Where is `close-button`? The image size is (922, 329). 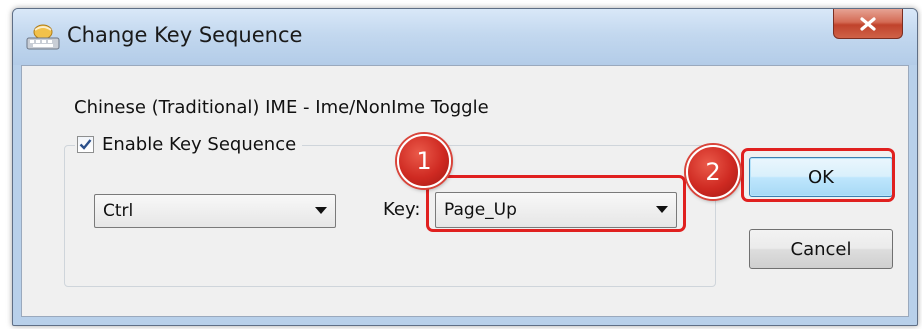
close-button is located at coordinates (868, 24).